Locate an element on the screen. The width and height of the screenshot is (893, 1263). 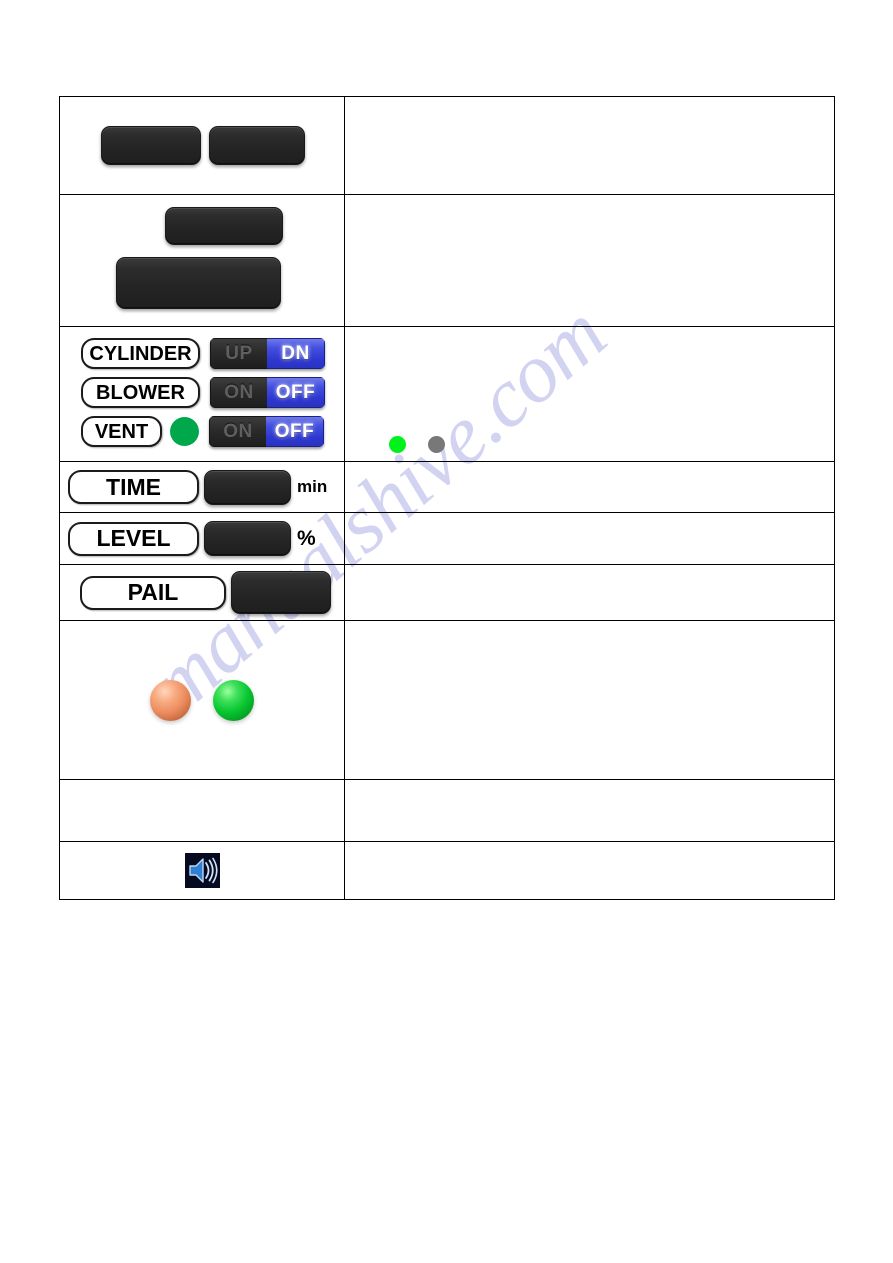
toggle-blower: ON OFF is located at coordinates (267, 392).